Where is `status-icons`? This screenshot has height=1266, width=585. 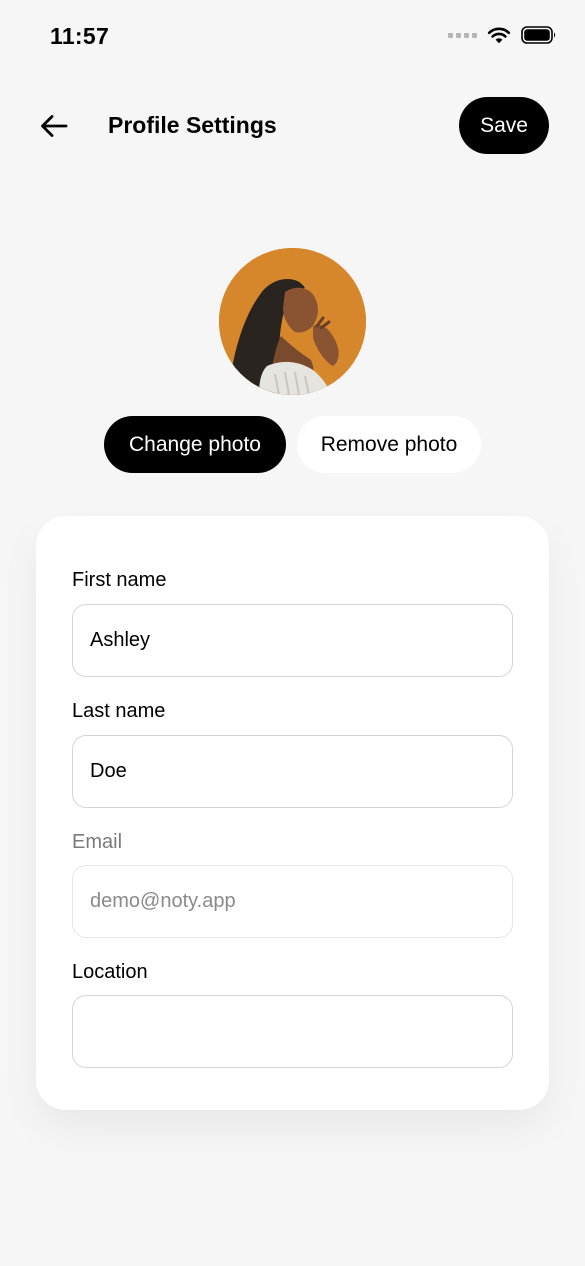 status-icons is located at coordinates (502, 35).